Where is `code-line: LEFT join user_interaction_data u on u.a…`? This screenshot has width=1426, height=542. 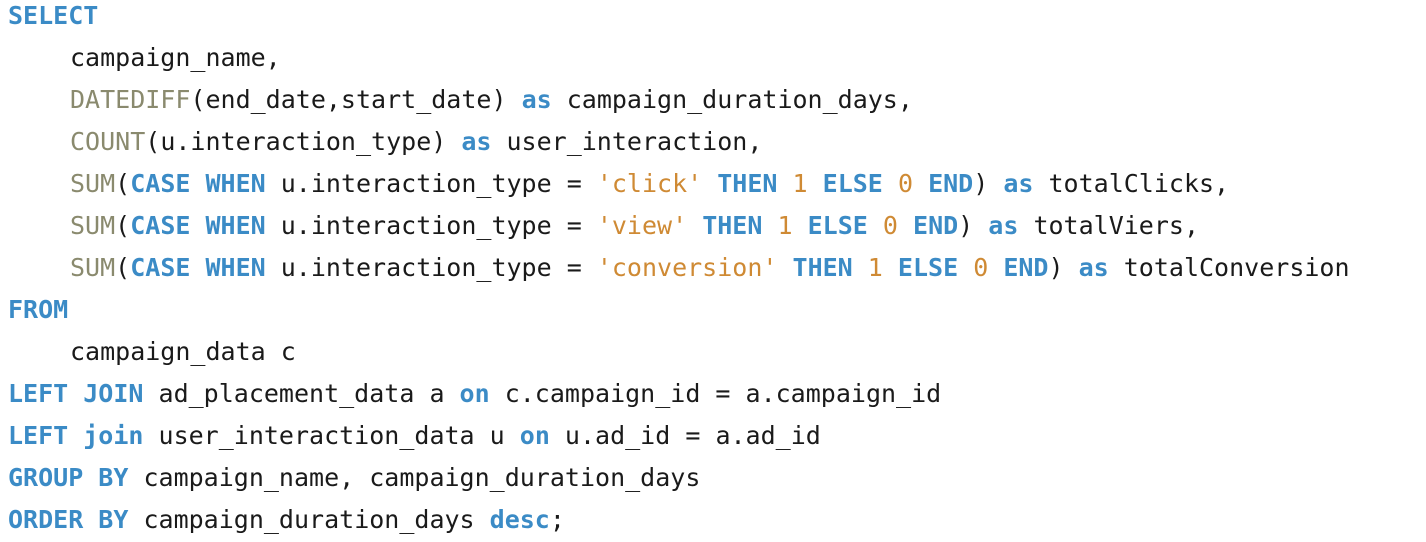 code-line: LEFT join user_interaction_data u on u.a… is located at coordinates (717, 436).